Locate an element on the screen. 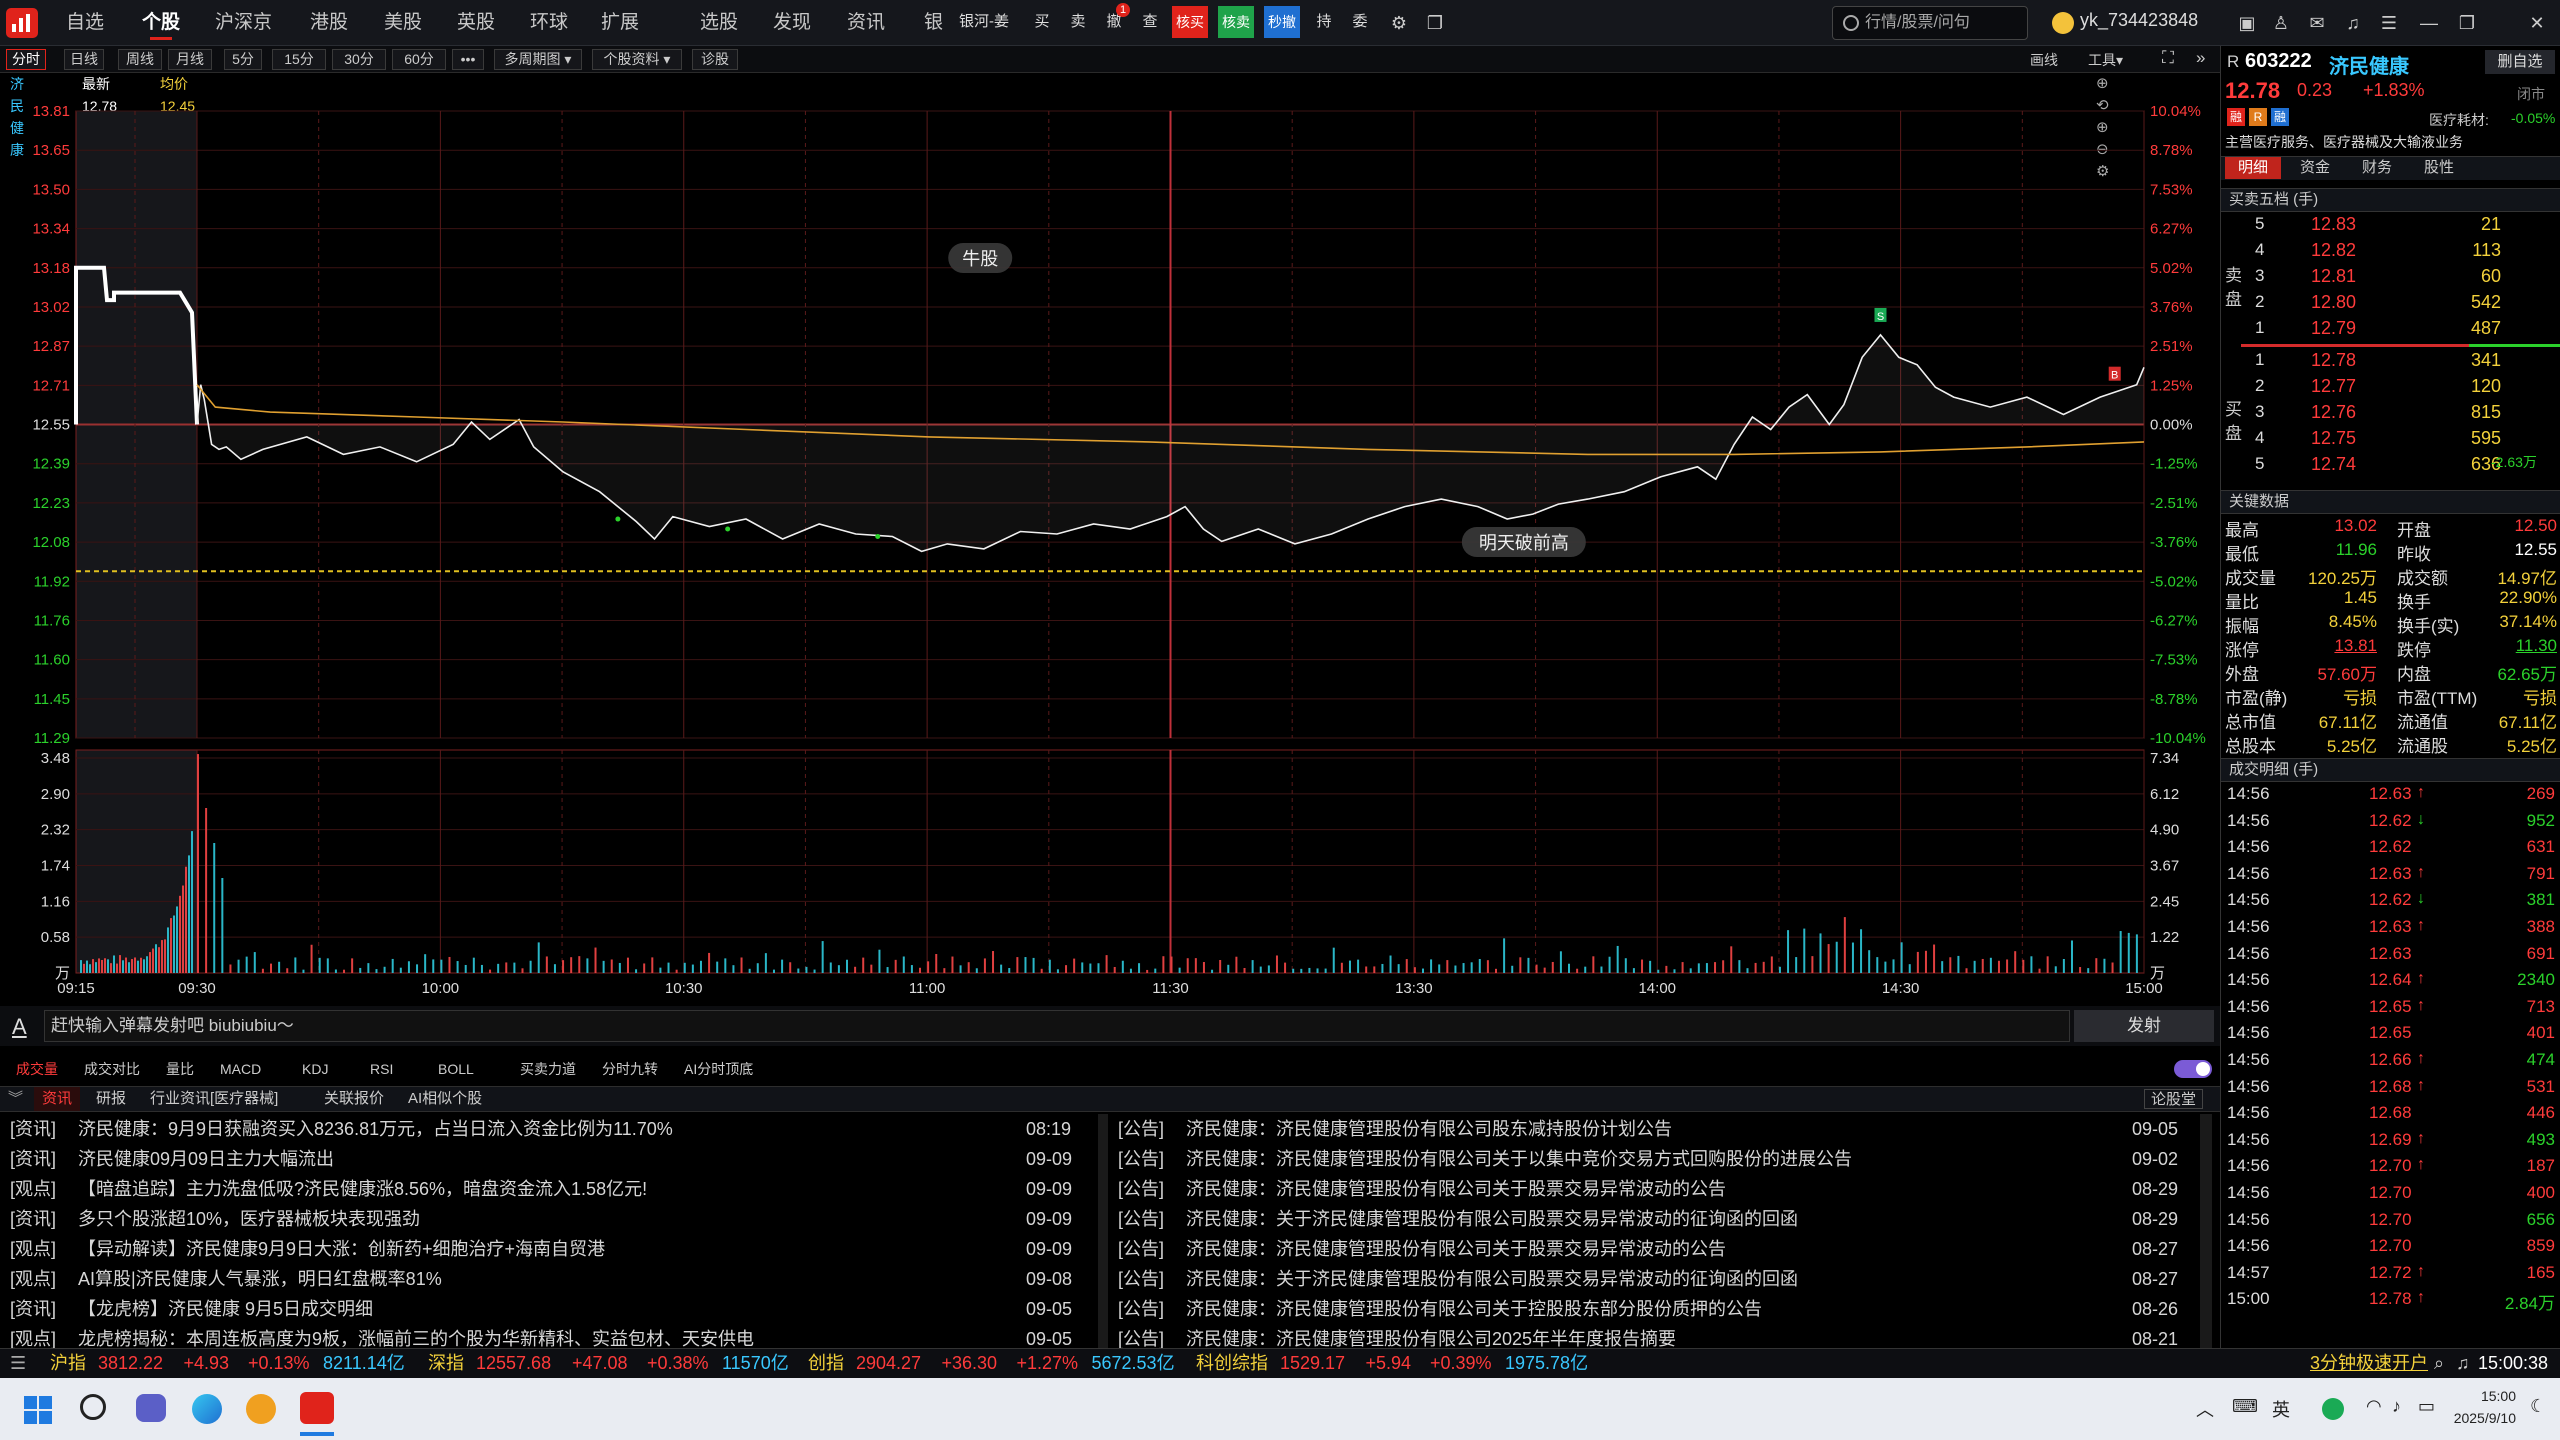  news-left-title: 【暗盘追踪】主力洗盘低吸?济民健康涨8.56%，暗盘资金流入1.58亿元! is located at coordinates (543, 1189).